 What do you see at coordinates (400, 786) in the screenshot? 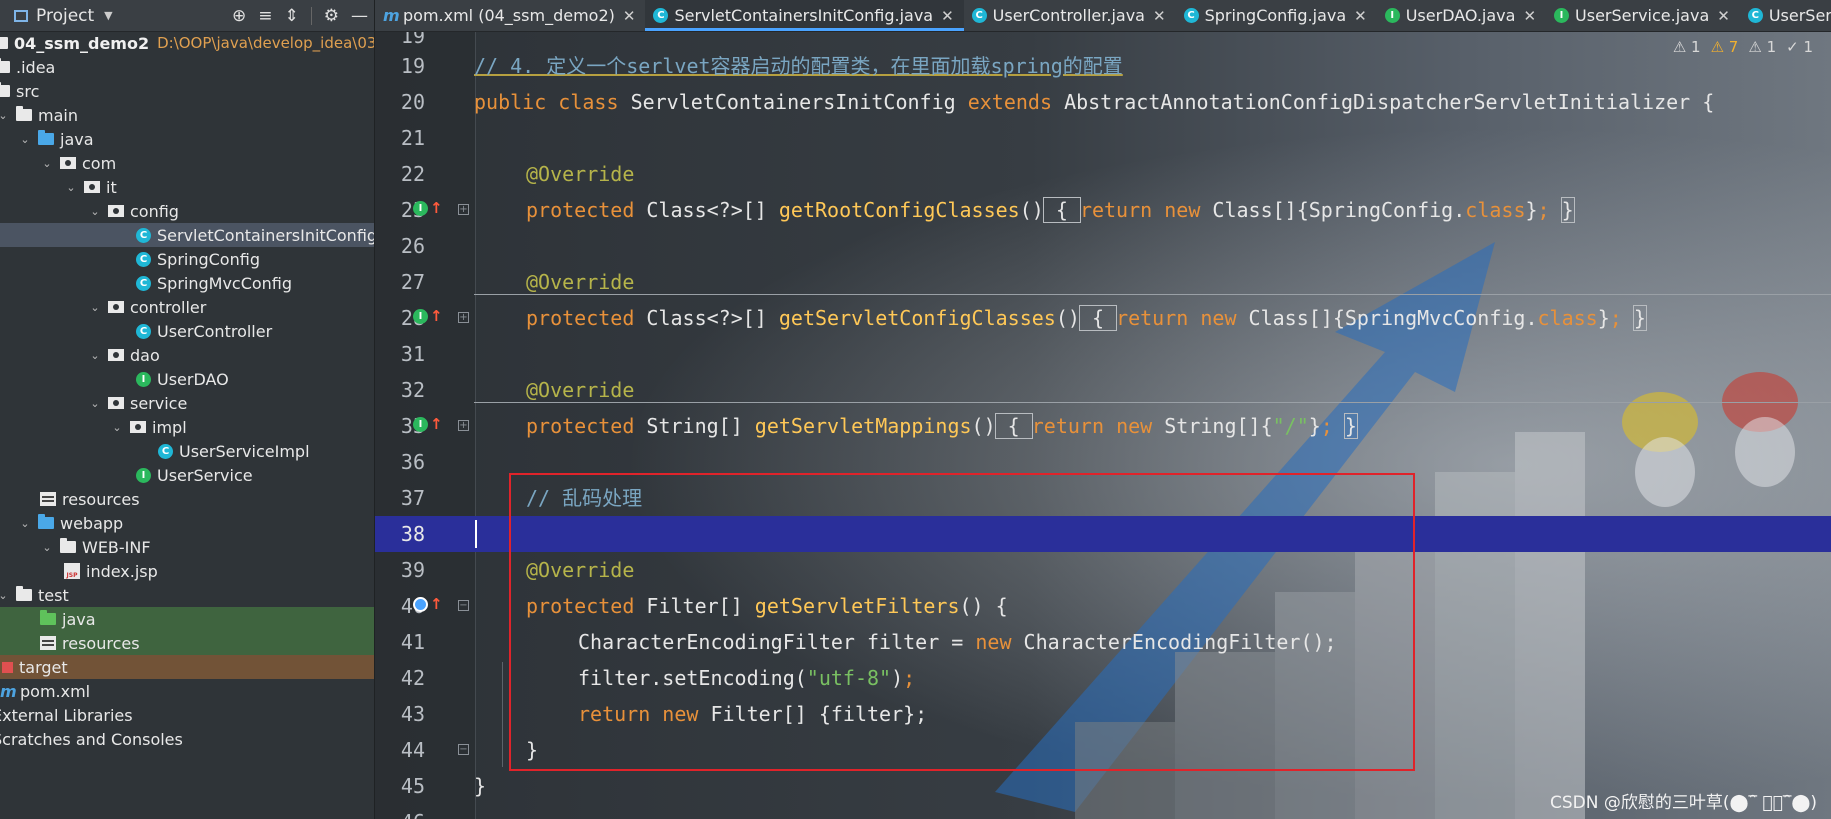
I see `line-number: 45` at bounding box center [400, 786].